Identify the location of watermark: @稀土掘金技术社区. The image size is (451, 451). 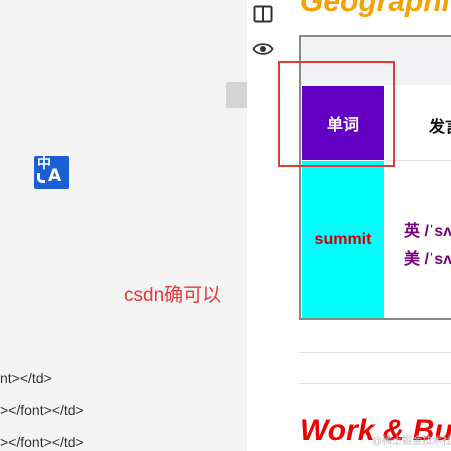
(411, 441).